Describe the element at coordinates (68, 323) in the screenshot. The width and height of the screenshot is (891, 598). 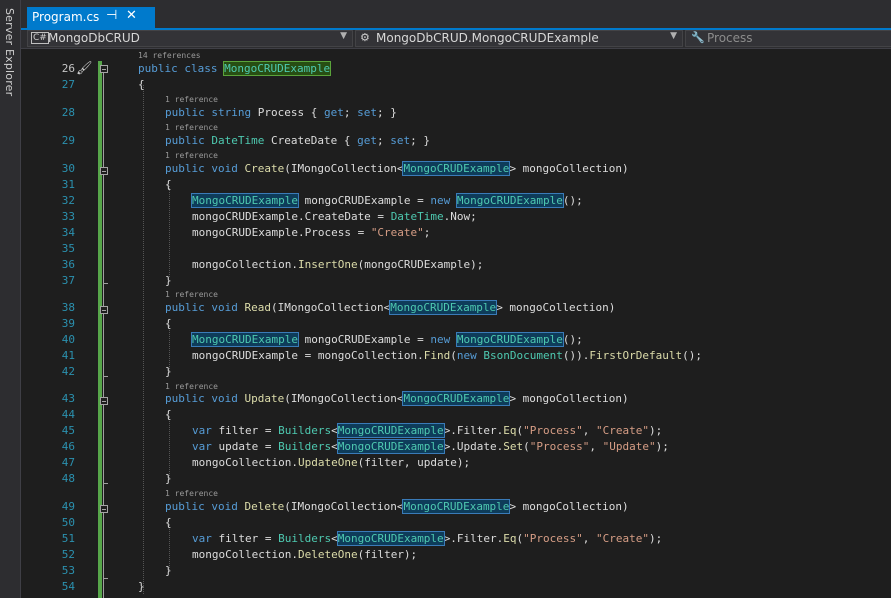
I see `line-number: 39` at that location.